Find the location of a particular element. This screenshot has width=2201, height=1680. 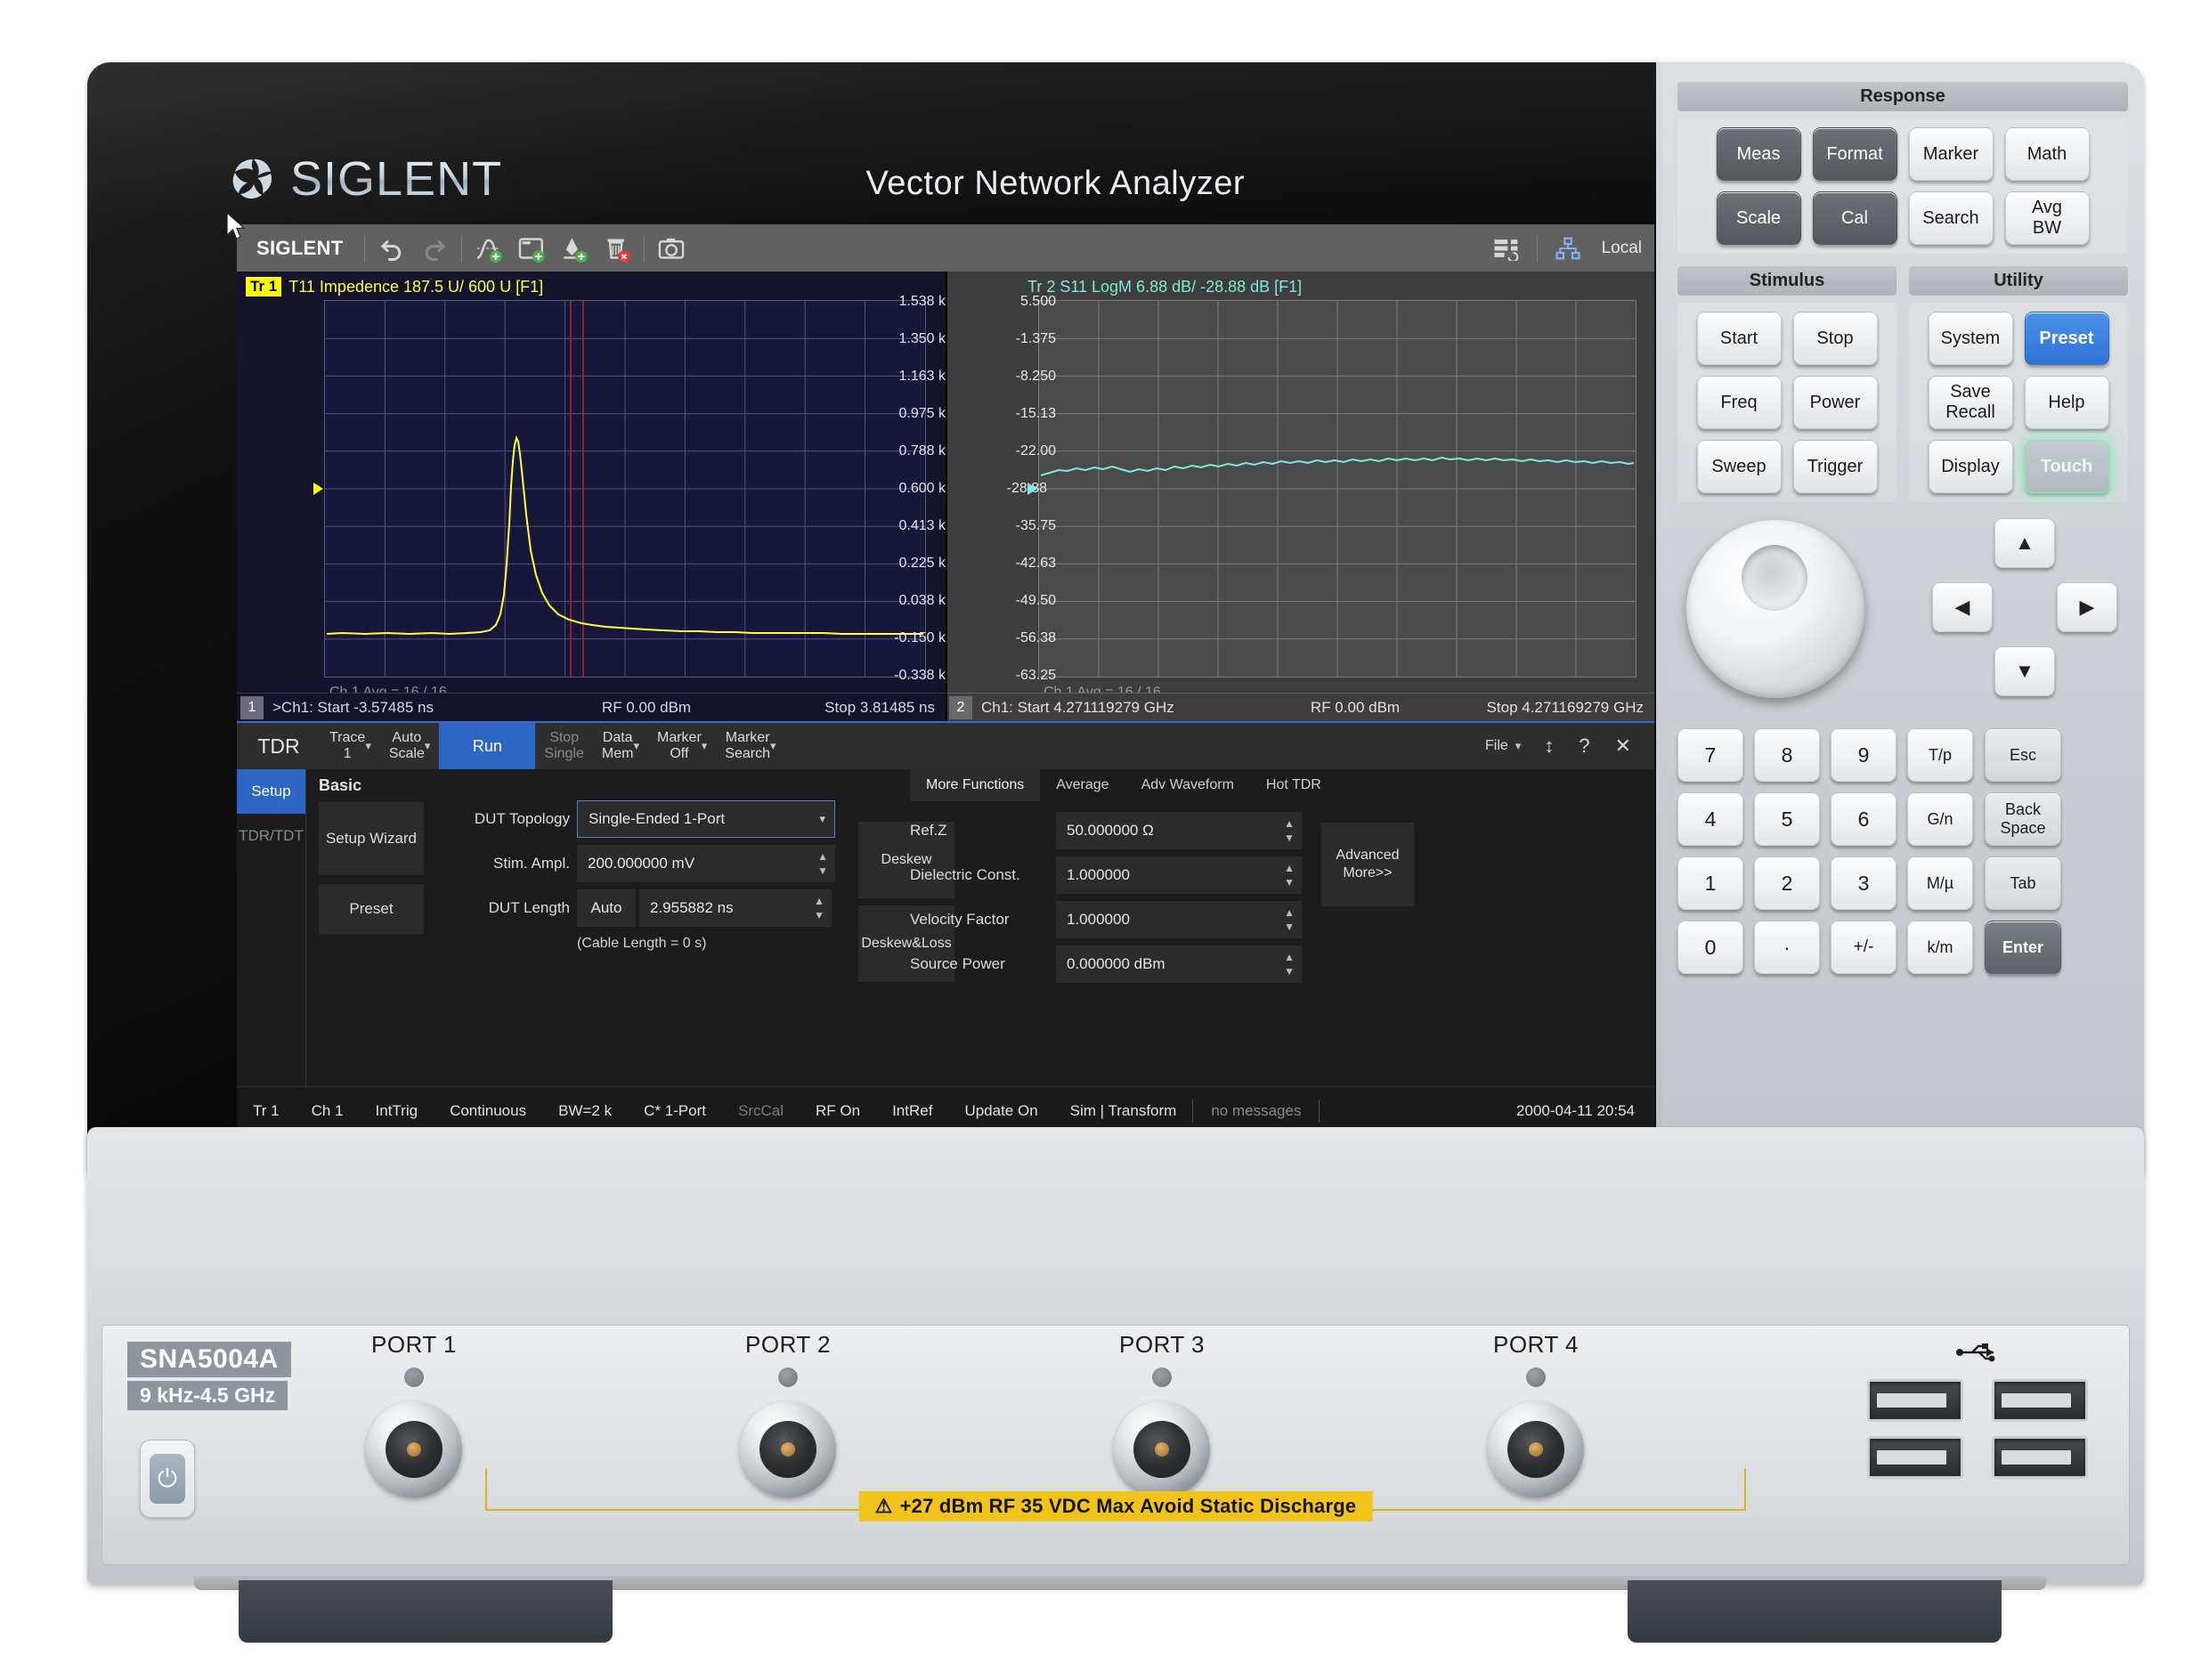

setup-wizard-button: Setup Wizard is located at coordinates (371, 838).